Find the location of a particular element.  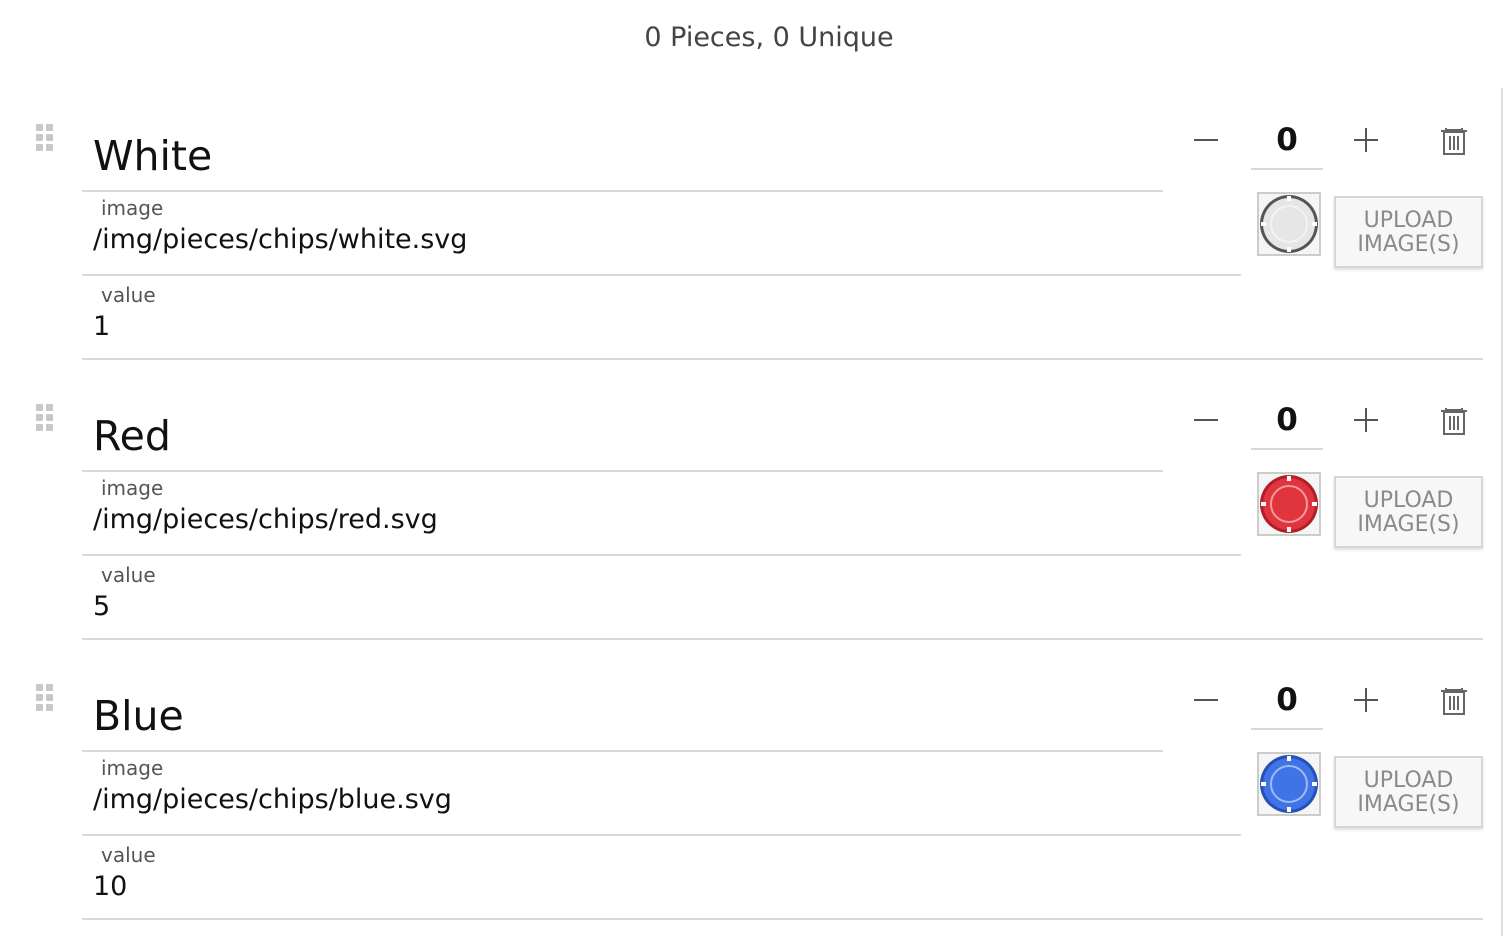

image-field: image /img/pieces/chips/blue.svg is located at coordinates (661, 796).